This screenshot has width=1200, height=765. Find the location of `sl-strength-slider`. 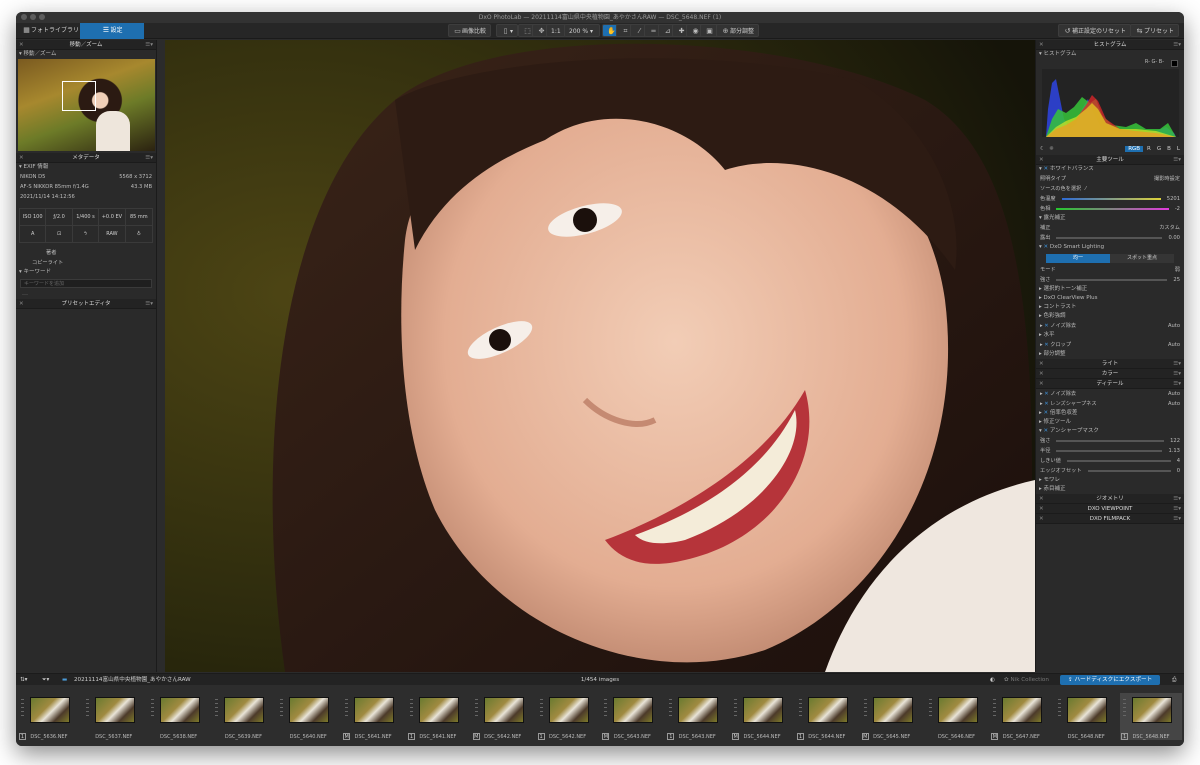

sl-strength-slider is located at coordinates (1112, 280).